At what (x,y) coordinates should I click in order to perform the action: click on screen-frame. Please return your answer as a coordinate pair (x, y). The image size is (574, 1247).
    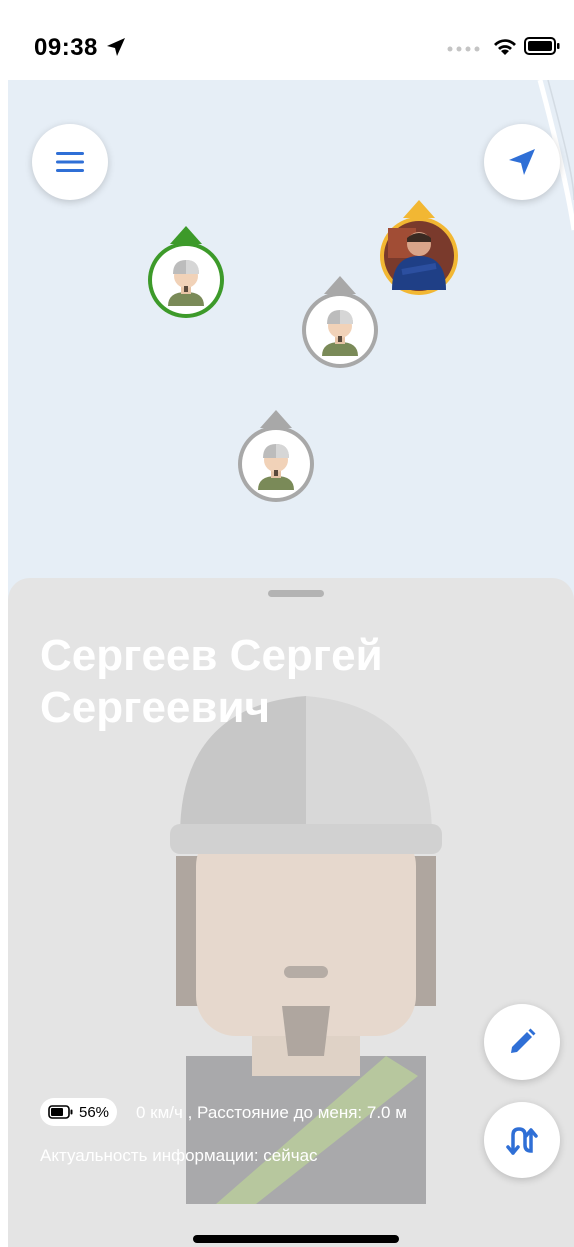
    Looking at the image, I should click on (4, 623).